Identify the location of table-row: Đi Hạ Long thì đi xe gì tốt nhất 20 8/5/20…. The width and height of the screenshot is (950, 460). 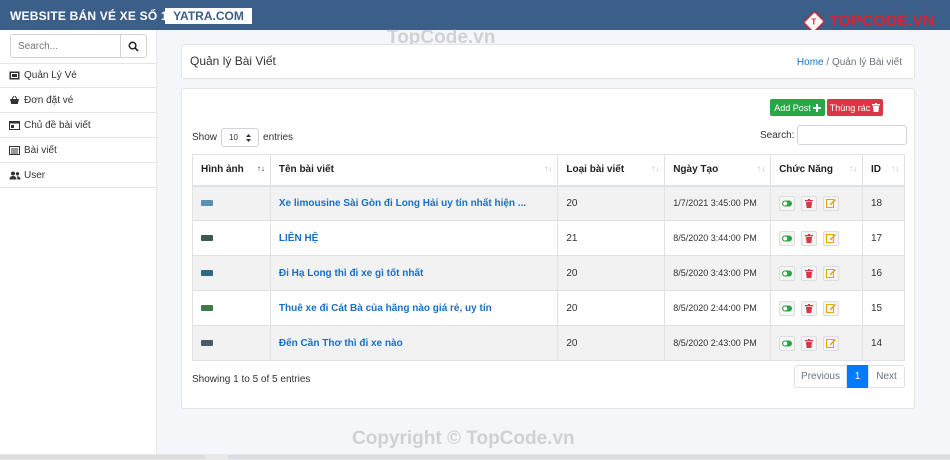
(548, 273).